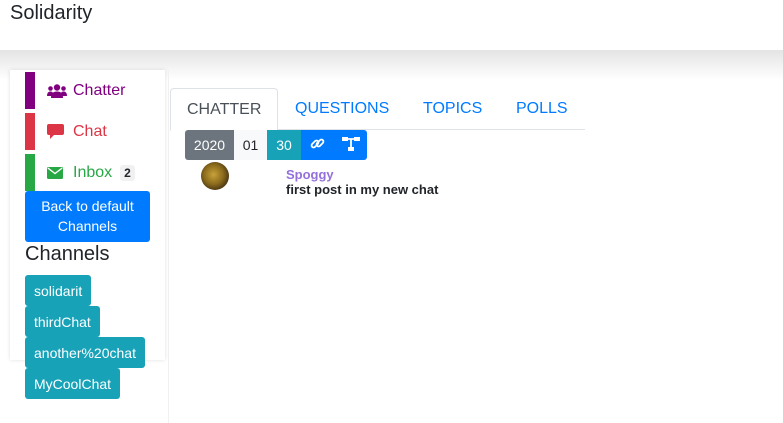  Describe the element at coordinates (224, 109) in the screenshot. I see `tab-chatter: CHATTER` at that location.